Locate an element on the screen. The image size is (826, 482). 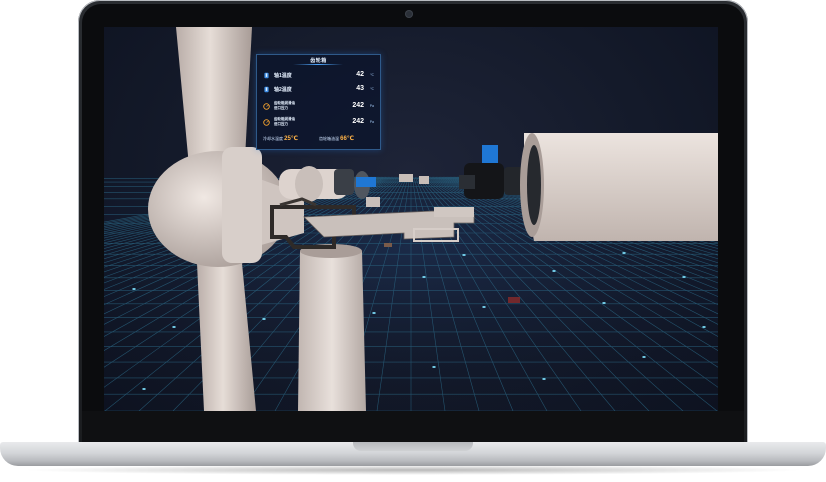
camera-icon is located at coordinates (409, 14).